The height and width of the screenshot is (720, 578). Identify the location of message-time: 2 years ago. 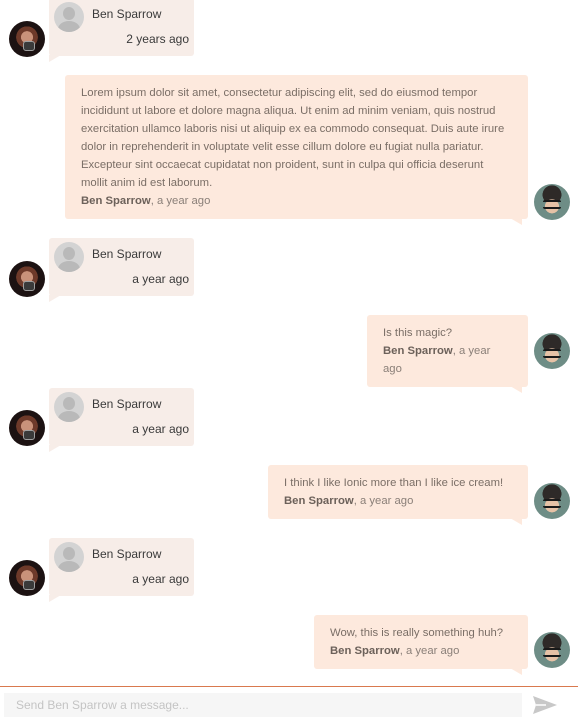
(157, 39).